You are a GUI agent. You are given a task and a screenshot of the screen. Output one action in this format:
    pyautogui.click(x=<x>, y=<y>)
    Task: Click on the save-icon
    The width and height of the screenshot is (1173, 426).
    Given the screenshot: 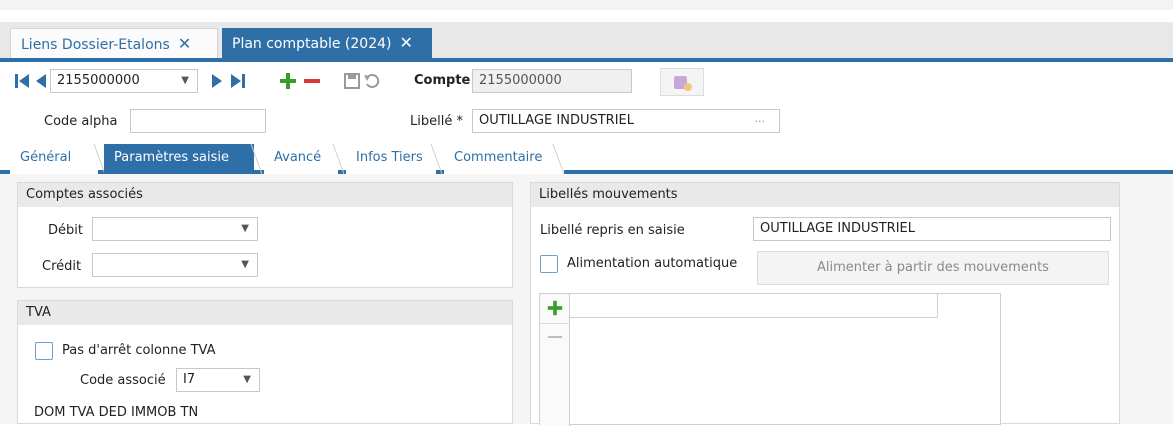 What is the action you would take?
    pyautogui.click(x=352, y=81)
    